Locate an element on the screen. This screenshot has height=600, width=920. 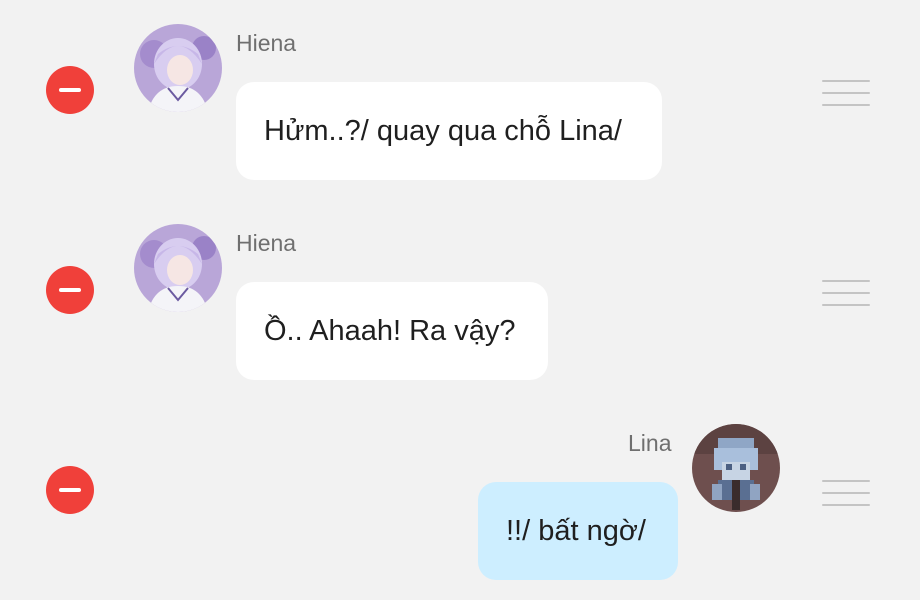
message-bubble: Ồ.. Ahaah! Ra vậy? is located at coordinates (392, 331).